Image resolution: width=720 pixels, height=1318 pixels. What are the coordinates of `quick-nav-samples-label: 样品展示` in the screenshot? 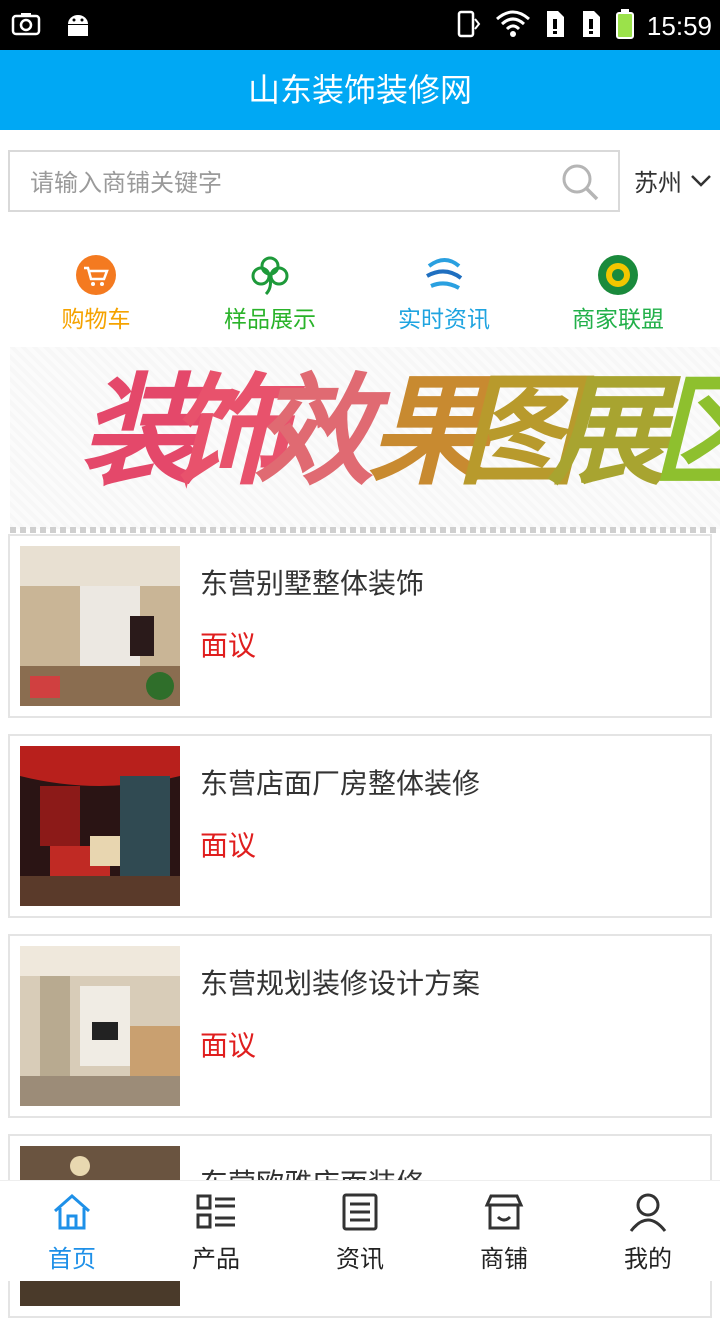 It's located at (270, 320).